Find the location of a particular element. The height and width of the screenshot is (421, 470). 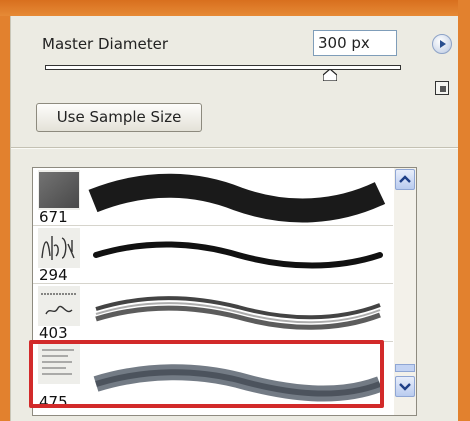

divider-highlight is located at coordinates (240, 148).